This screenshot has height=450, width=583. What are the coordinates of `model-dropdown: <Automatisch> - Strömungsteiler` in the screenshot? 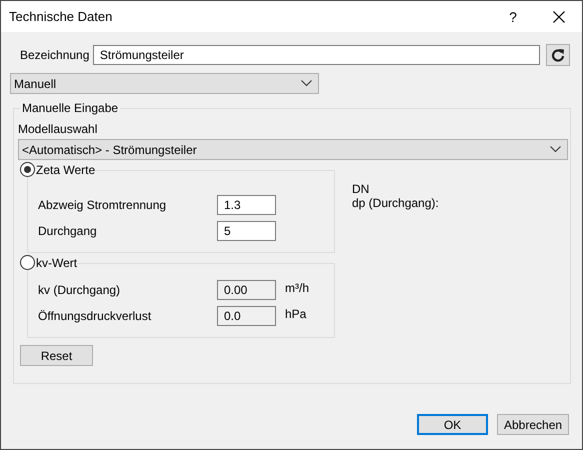 It's located at (293, 149).